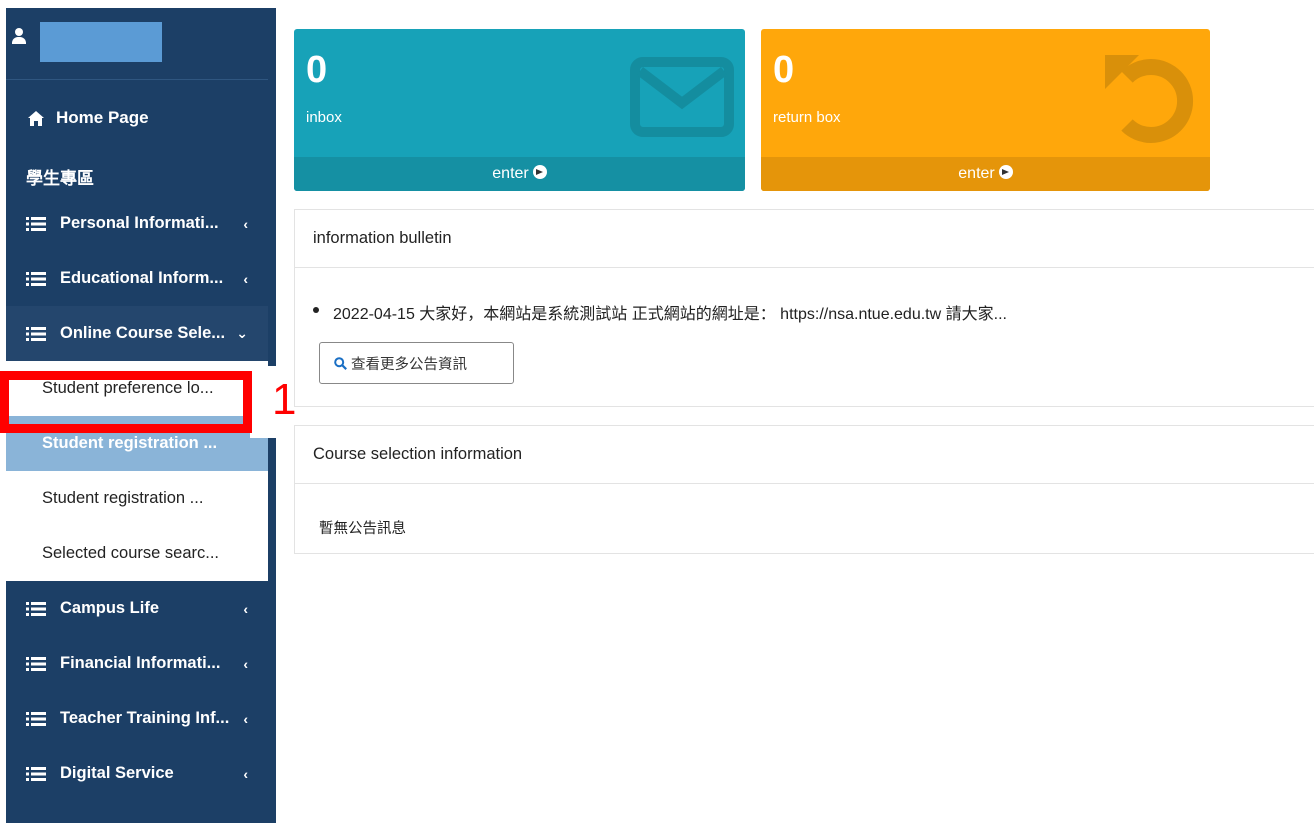 The height and width of the screenshot is (823, 1314). I want to click on more-button-label: 查看更多公告資訊, so click(409, 364).